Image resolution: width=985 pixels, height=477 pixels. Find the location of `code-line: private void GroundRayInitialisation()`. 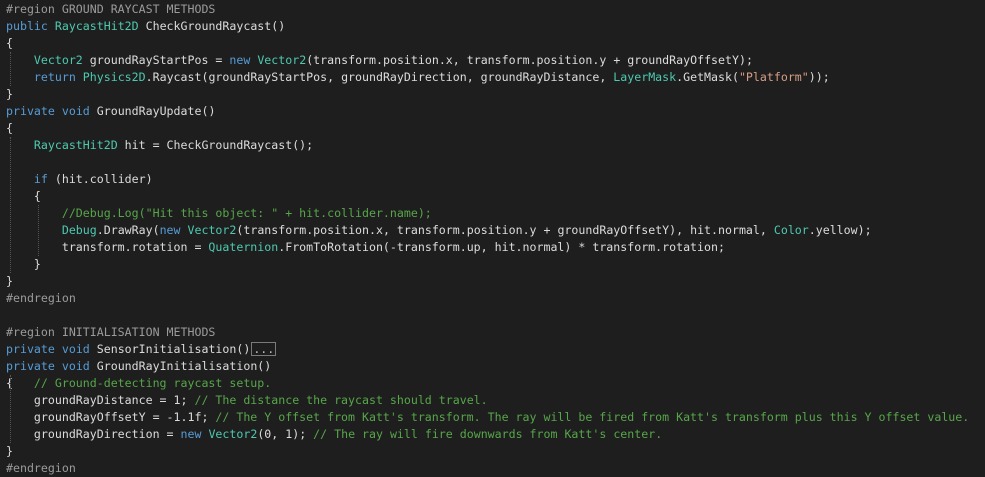

code-line: private void GroundRayInitialisation() is located at coordinates (135, 366).